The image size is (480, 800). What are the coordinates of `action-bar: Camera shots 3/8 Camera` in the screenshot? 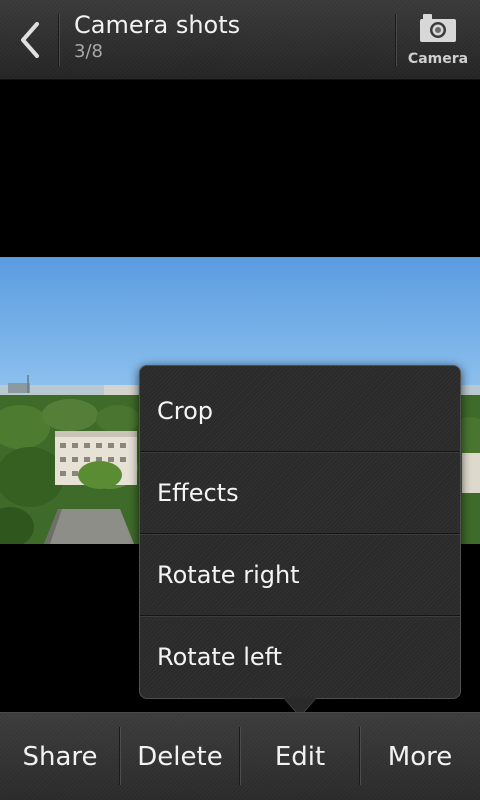 It's located at (240, 40).